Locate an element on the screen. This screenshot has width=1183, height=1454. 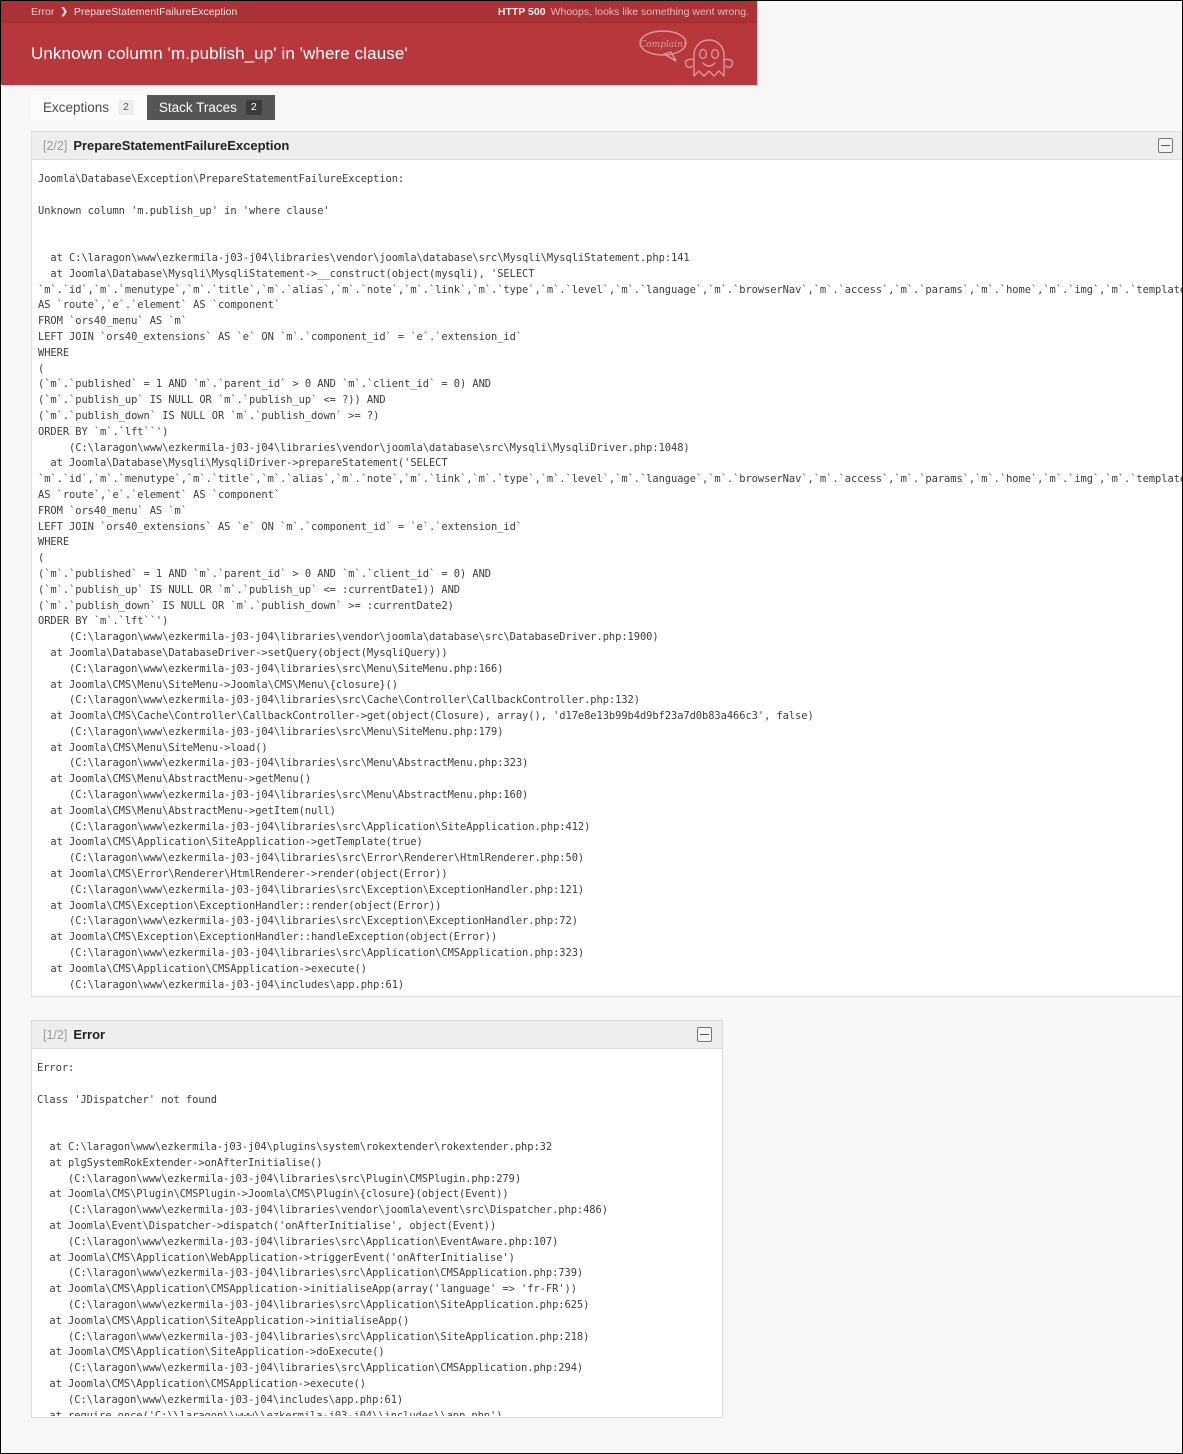
tab-exceptions-label: Exceptions is located at coordinates (76, 107).